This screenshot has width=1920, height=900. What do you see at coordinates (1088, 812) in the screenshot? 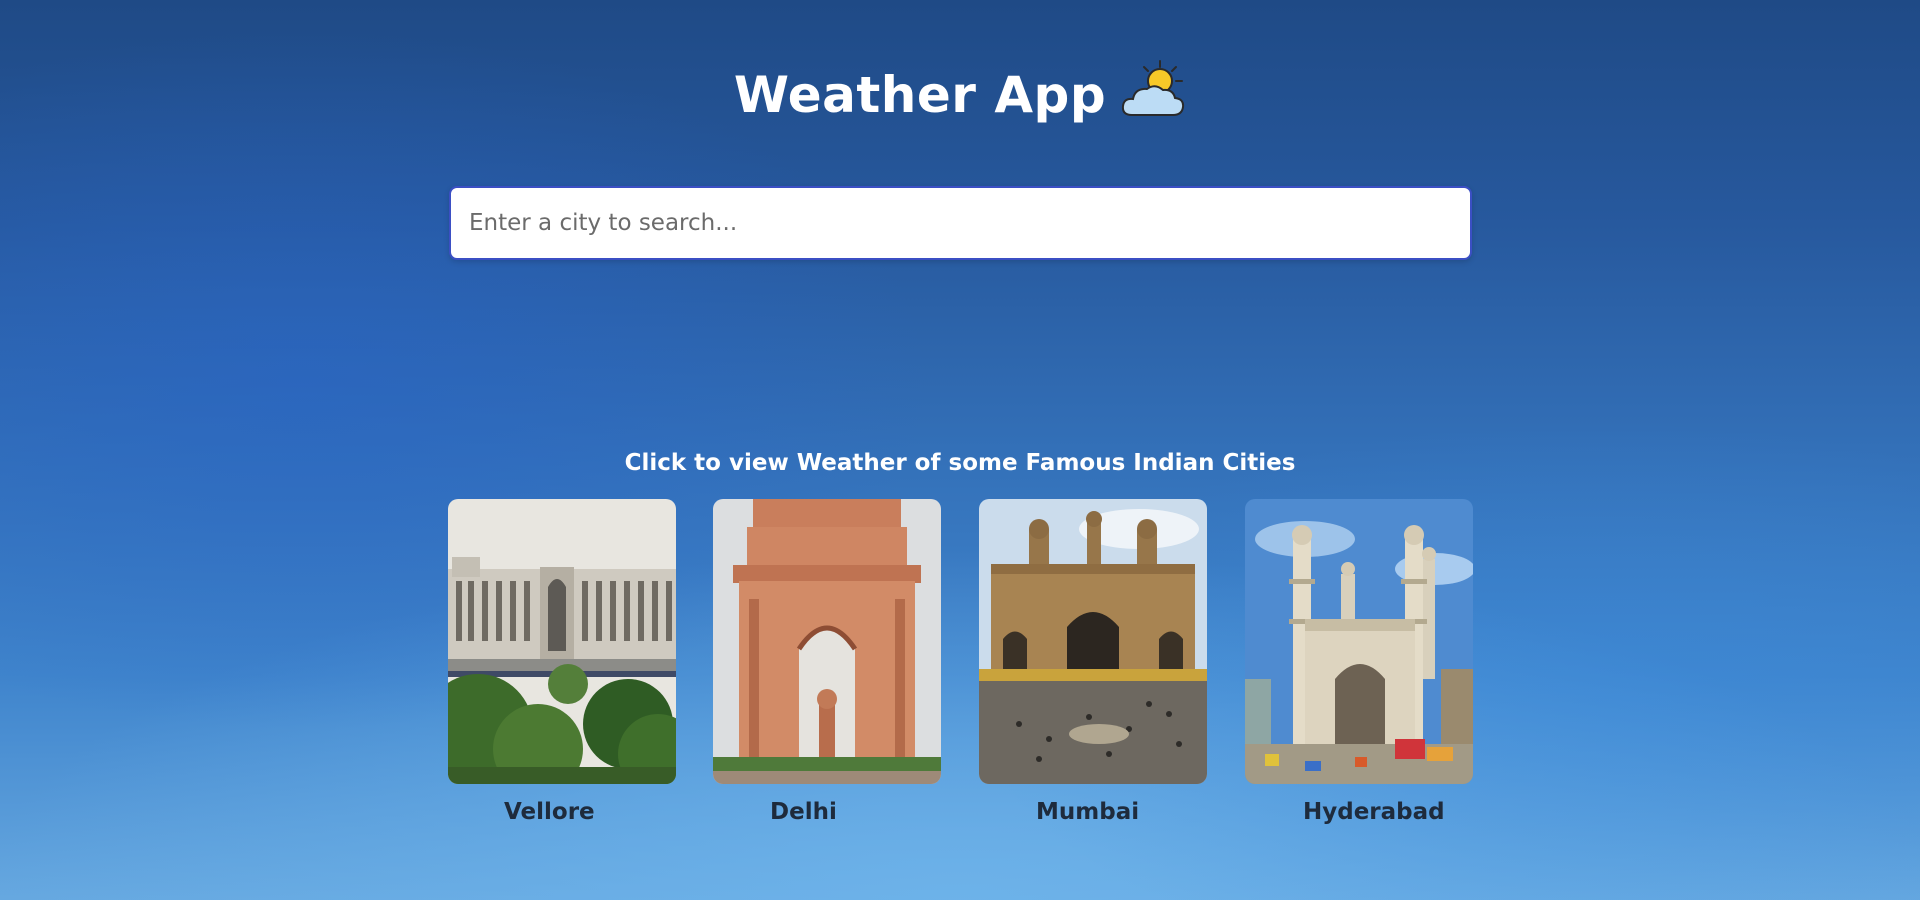
I see `city-label: Mumbai` at bounding box center [1088, 812].